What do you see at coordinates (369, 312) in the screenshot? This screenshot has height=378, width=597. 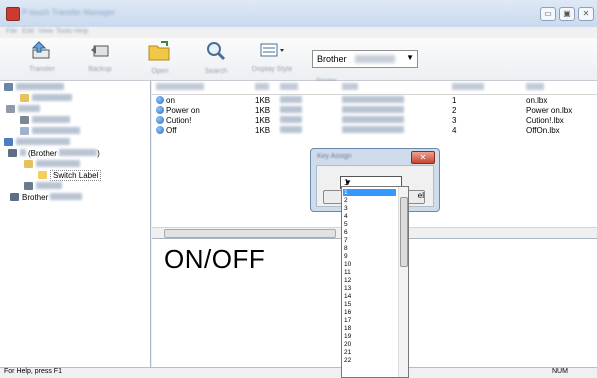 I see `dropdown-option: 16` at bounding box center [369, 312].